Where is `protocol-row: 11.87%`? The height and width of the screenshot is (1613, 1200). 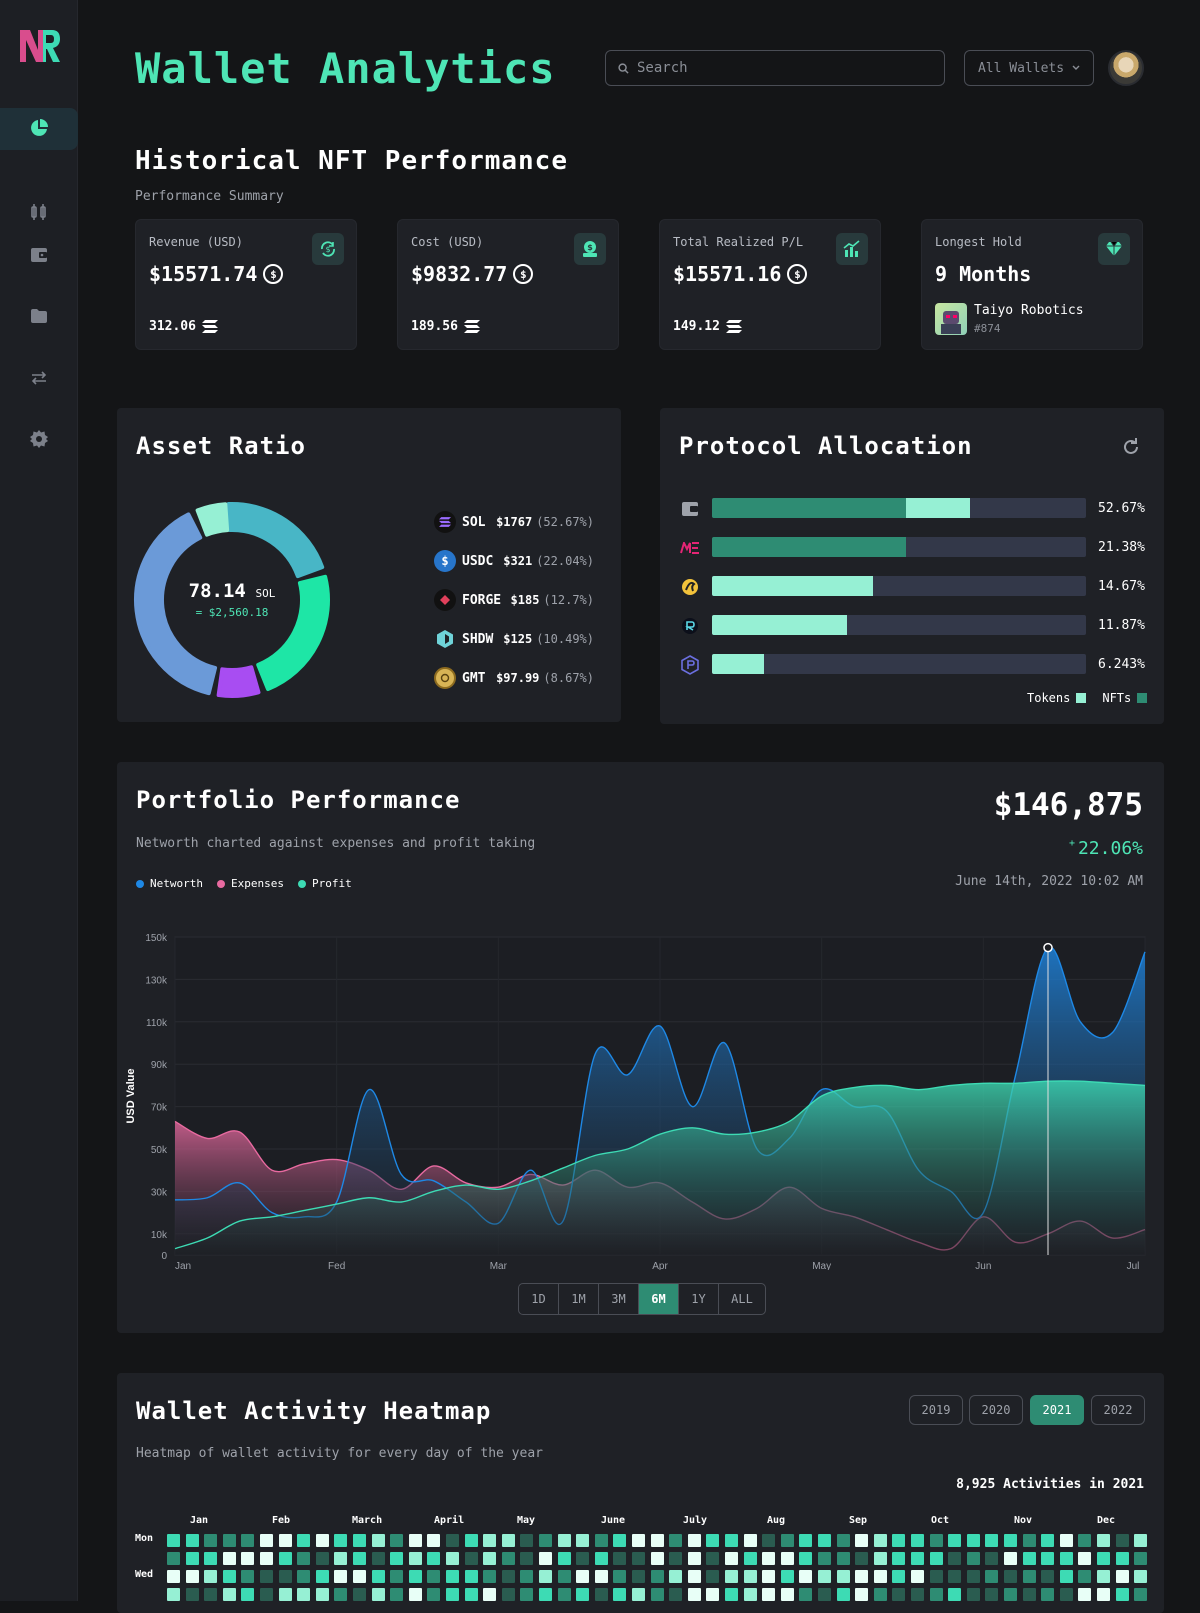 protocol-row: 11.87% is located at coordinates (923, 625).